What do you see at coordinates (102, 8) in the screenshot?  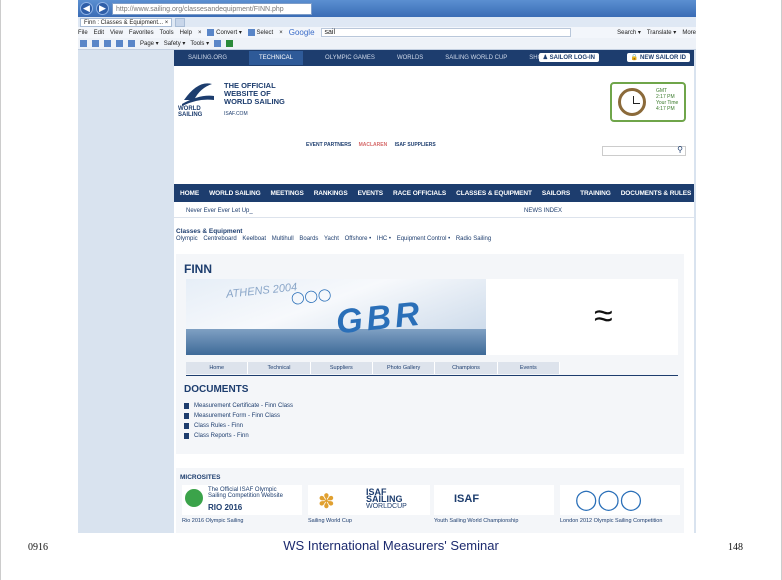 I see `forward-arrow-icon: ▶` at bounding box center [102, 8].